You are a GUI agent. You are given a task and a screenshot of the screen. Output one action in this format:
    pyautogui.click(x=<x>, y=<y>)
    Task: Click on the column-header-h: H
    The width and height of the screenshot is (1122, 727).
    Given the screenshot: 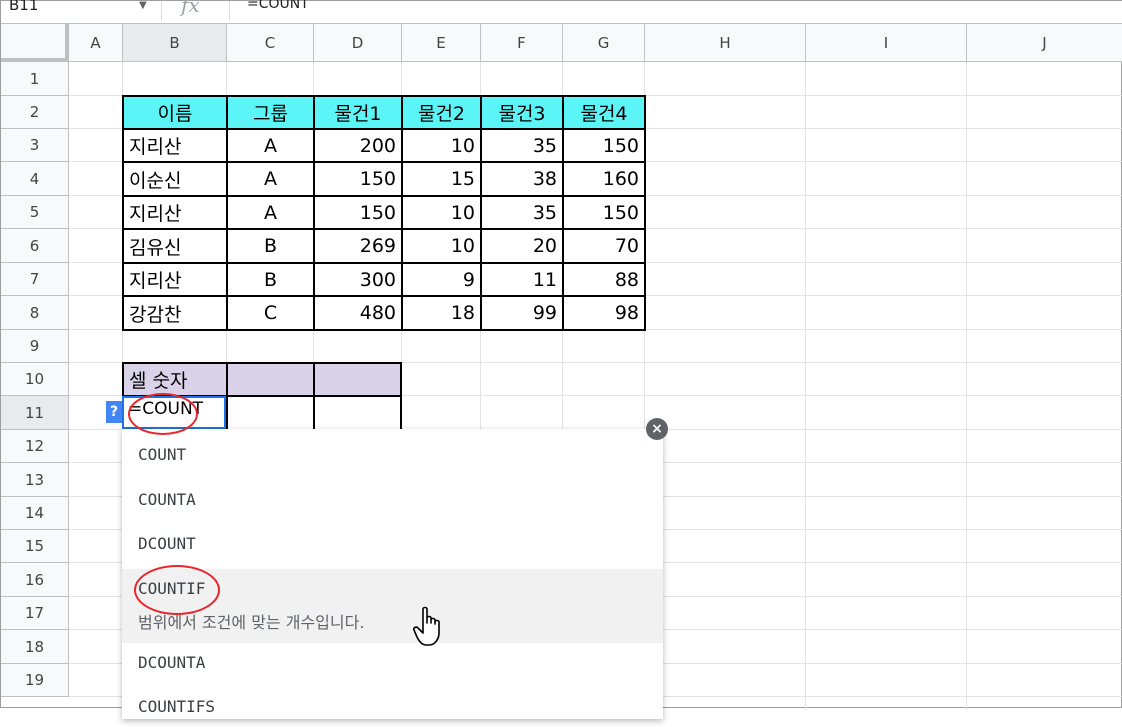 What is the action you would take?
    pyautogui.click(x=725, y=43)
    